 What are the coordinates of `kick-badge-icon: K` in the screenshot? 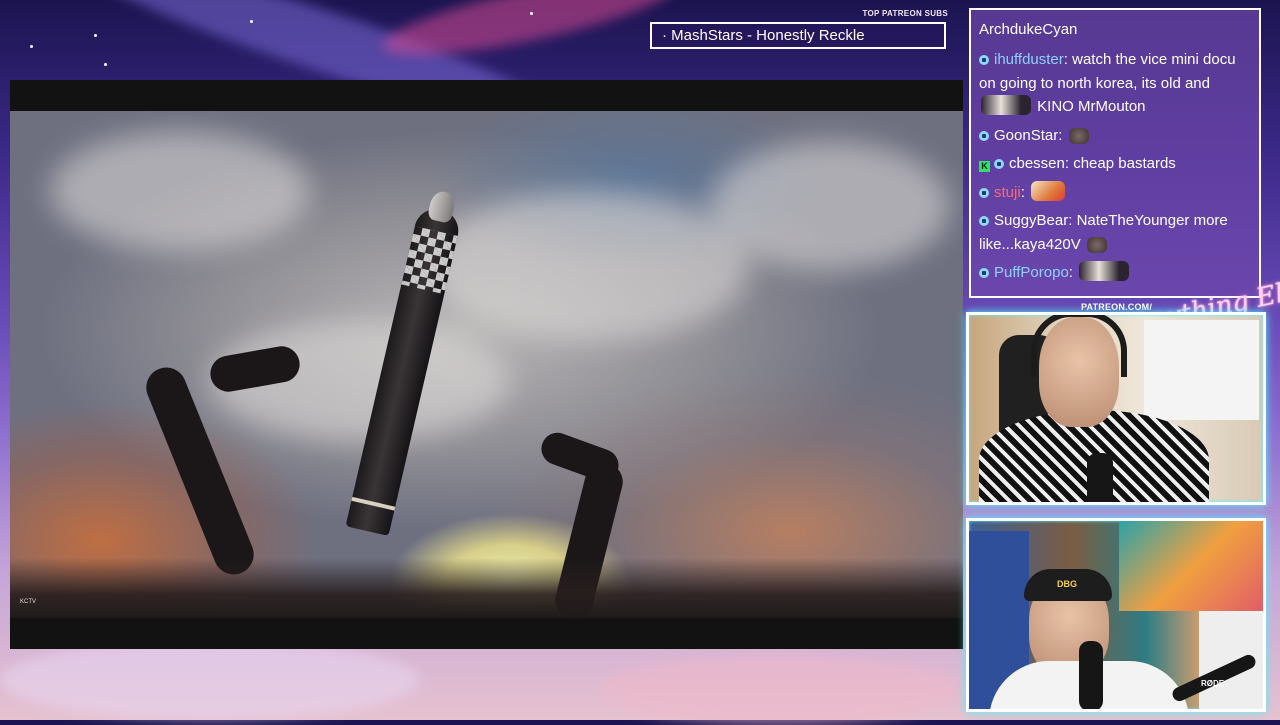 It's located at (984, 166).